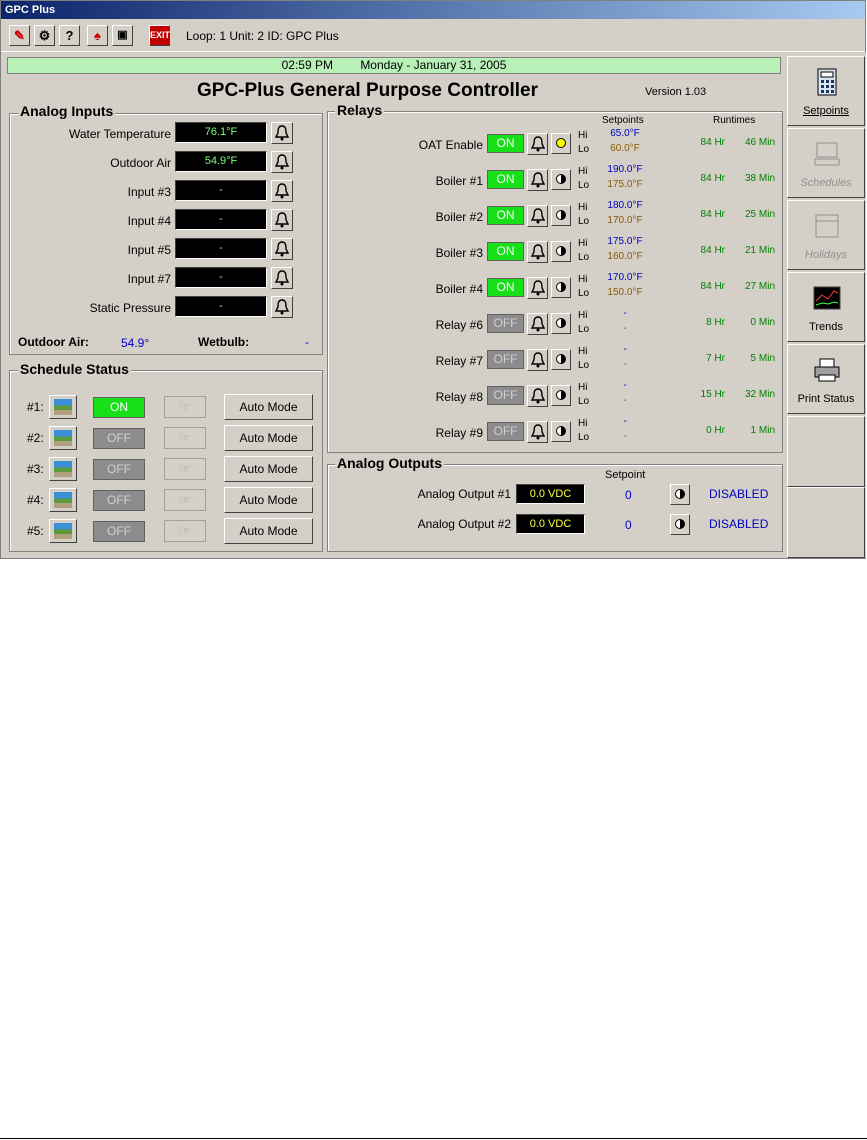 This screenshot has height=1140, width=867. I want to click on relay-label: Relay #7, so click(459, 361).